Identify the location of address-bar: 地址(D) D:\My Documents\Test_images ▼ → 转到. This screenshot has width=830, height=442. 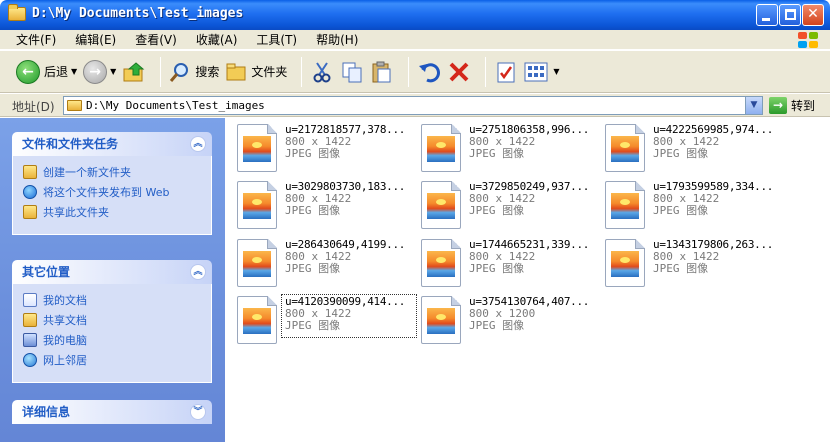
(415, 105).